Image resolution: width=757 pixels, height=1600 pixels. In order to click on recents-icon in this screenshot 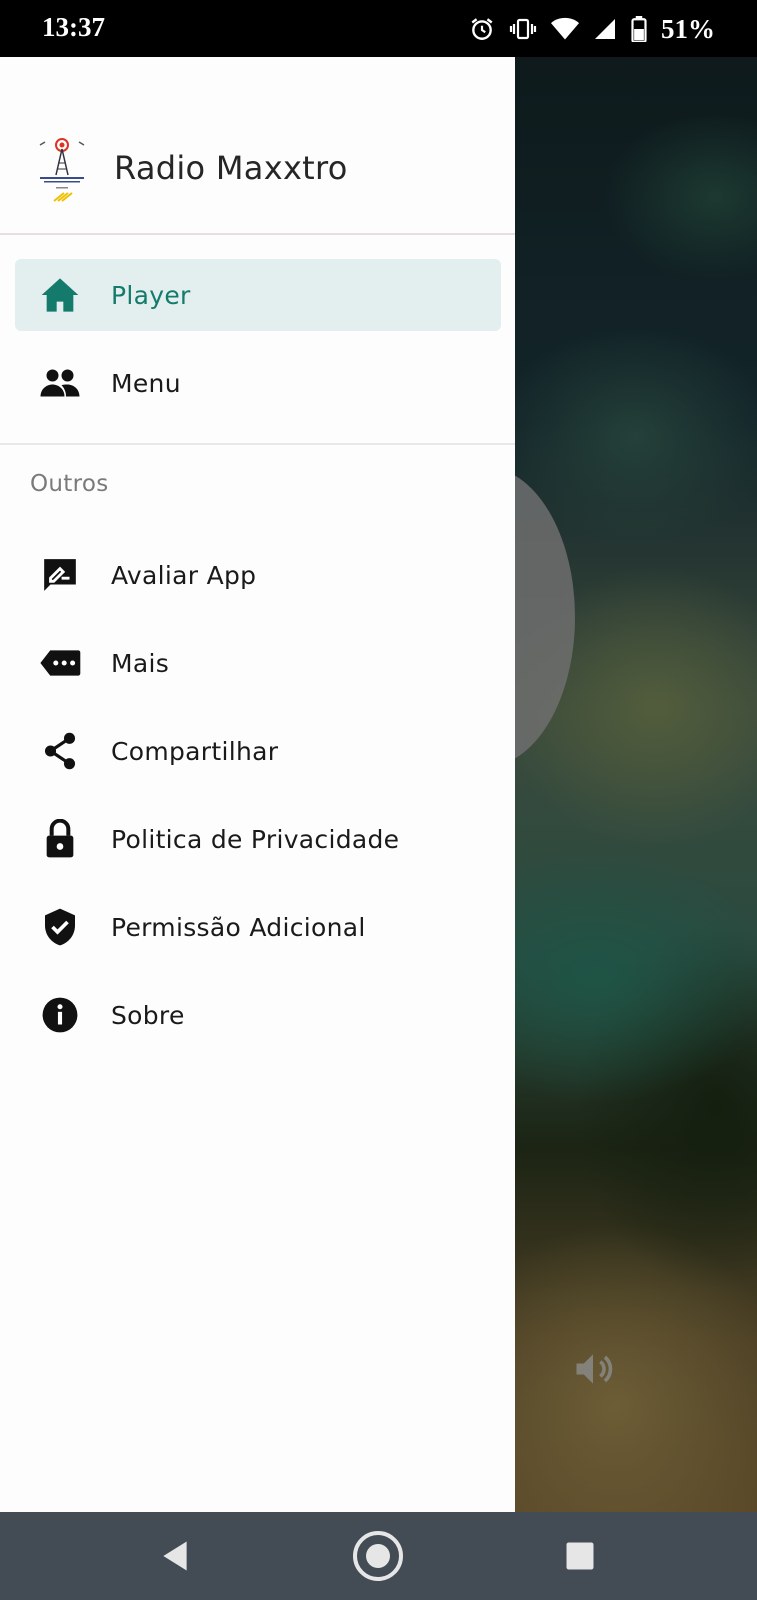, I will do `click(580, 1556)`.